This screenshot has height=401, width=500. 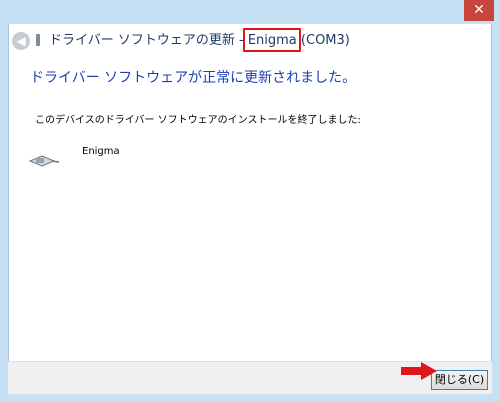 I want to click on device-name: Enigma, so click(x=101, y=151).